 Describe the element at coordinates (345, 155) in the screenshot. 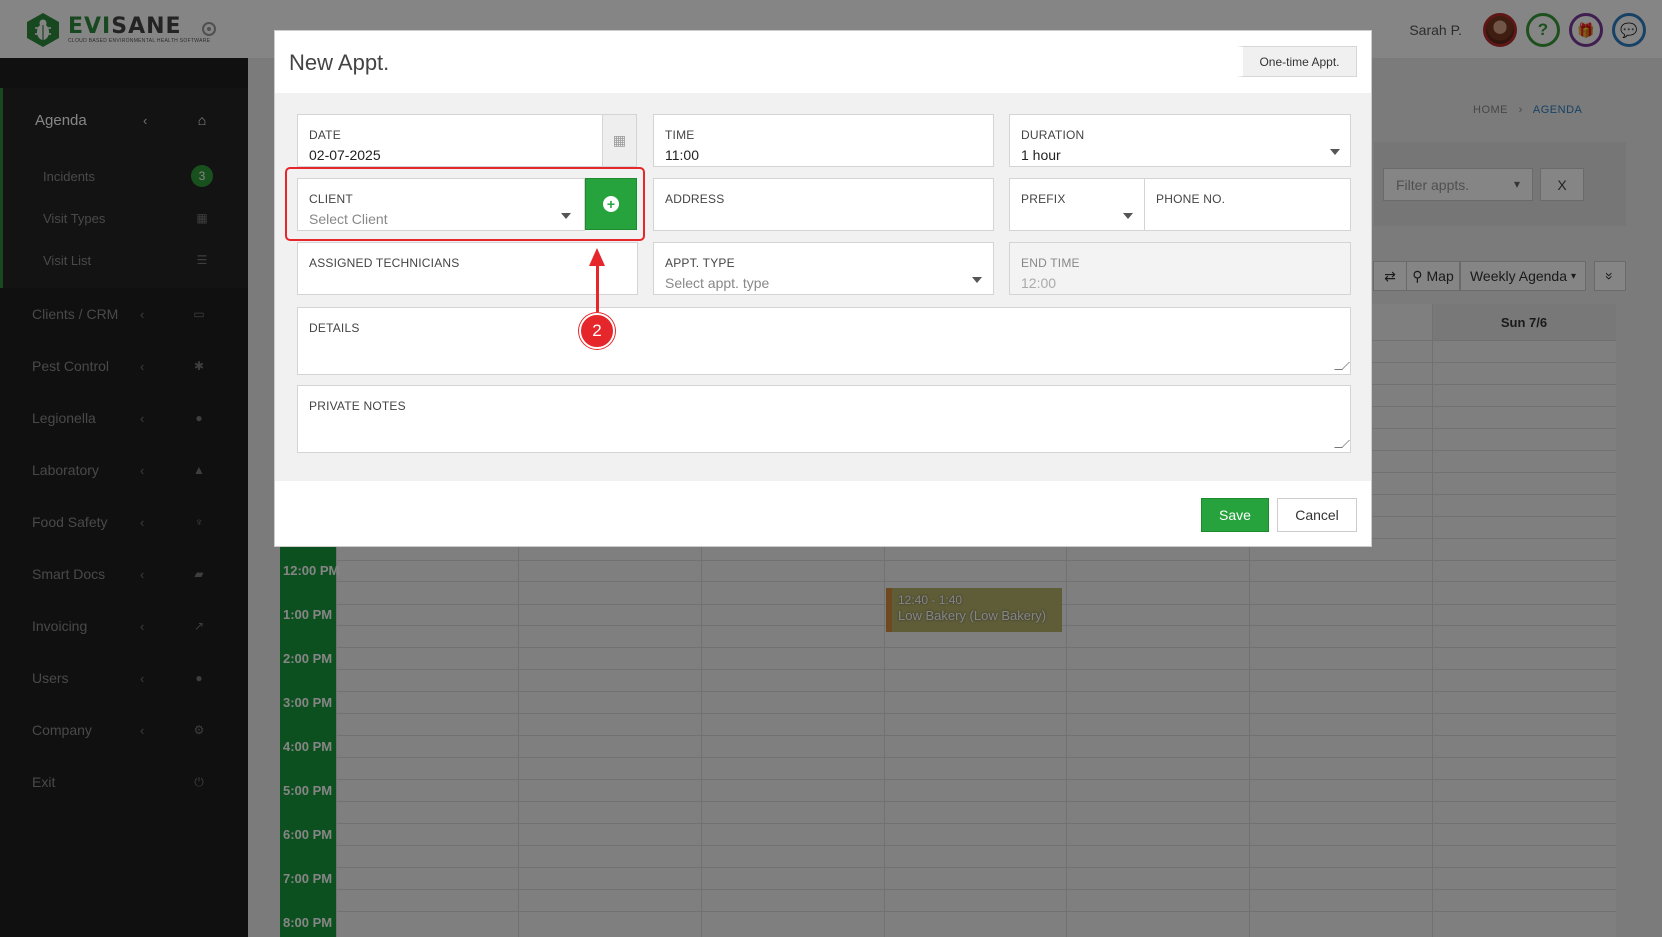

I see `date-value: 02-07-2025` at that location.